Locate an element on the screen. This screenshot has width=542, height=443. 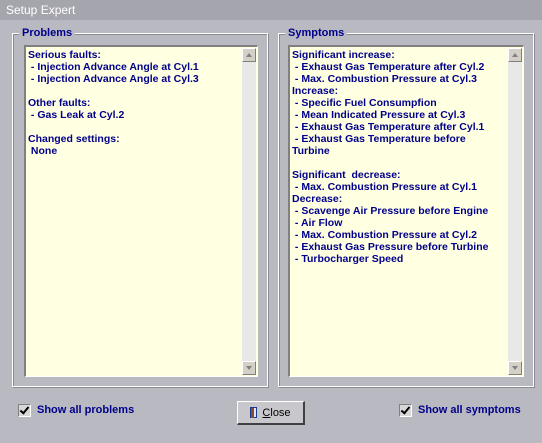
close-button: Close is located at coordinates (271, 413).